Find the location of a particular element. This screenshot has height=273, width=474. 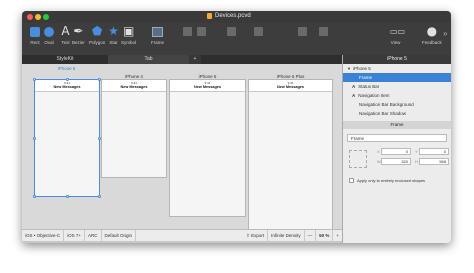

boolean-tool is located at coordinates (323, 31).